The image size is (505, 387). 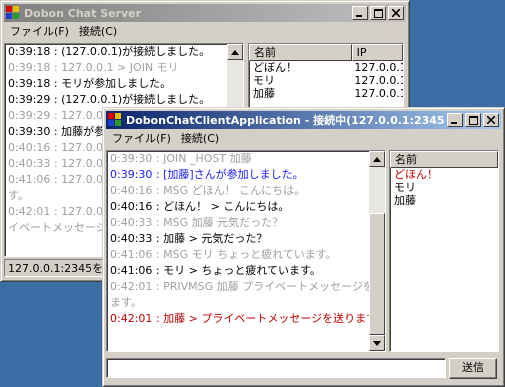 What do you see at coordinates (275, 67) in the screenshot?
I see `user-name: どぼん！` at bounding box center [275, 67].